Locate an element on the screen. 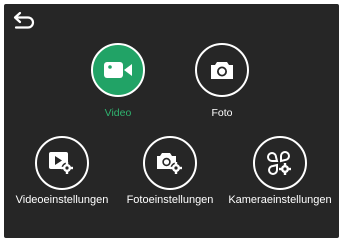 The height and width of the screenshot is (242, 343). mode-photo: Foto is located at coordinates (222, 81).